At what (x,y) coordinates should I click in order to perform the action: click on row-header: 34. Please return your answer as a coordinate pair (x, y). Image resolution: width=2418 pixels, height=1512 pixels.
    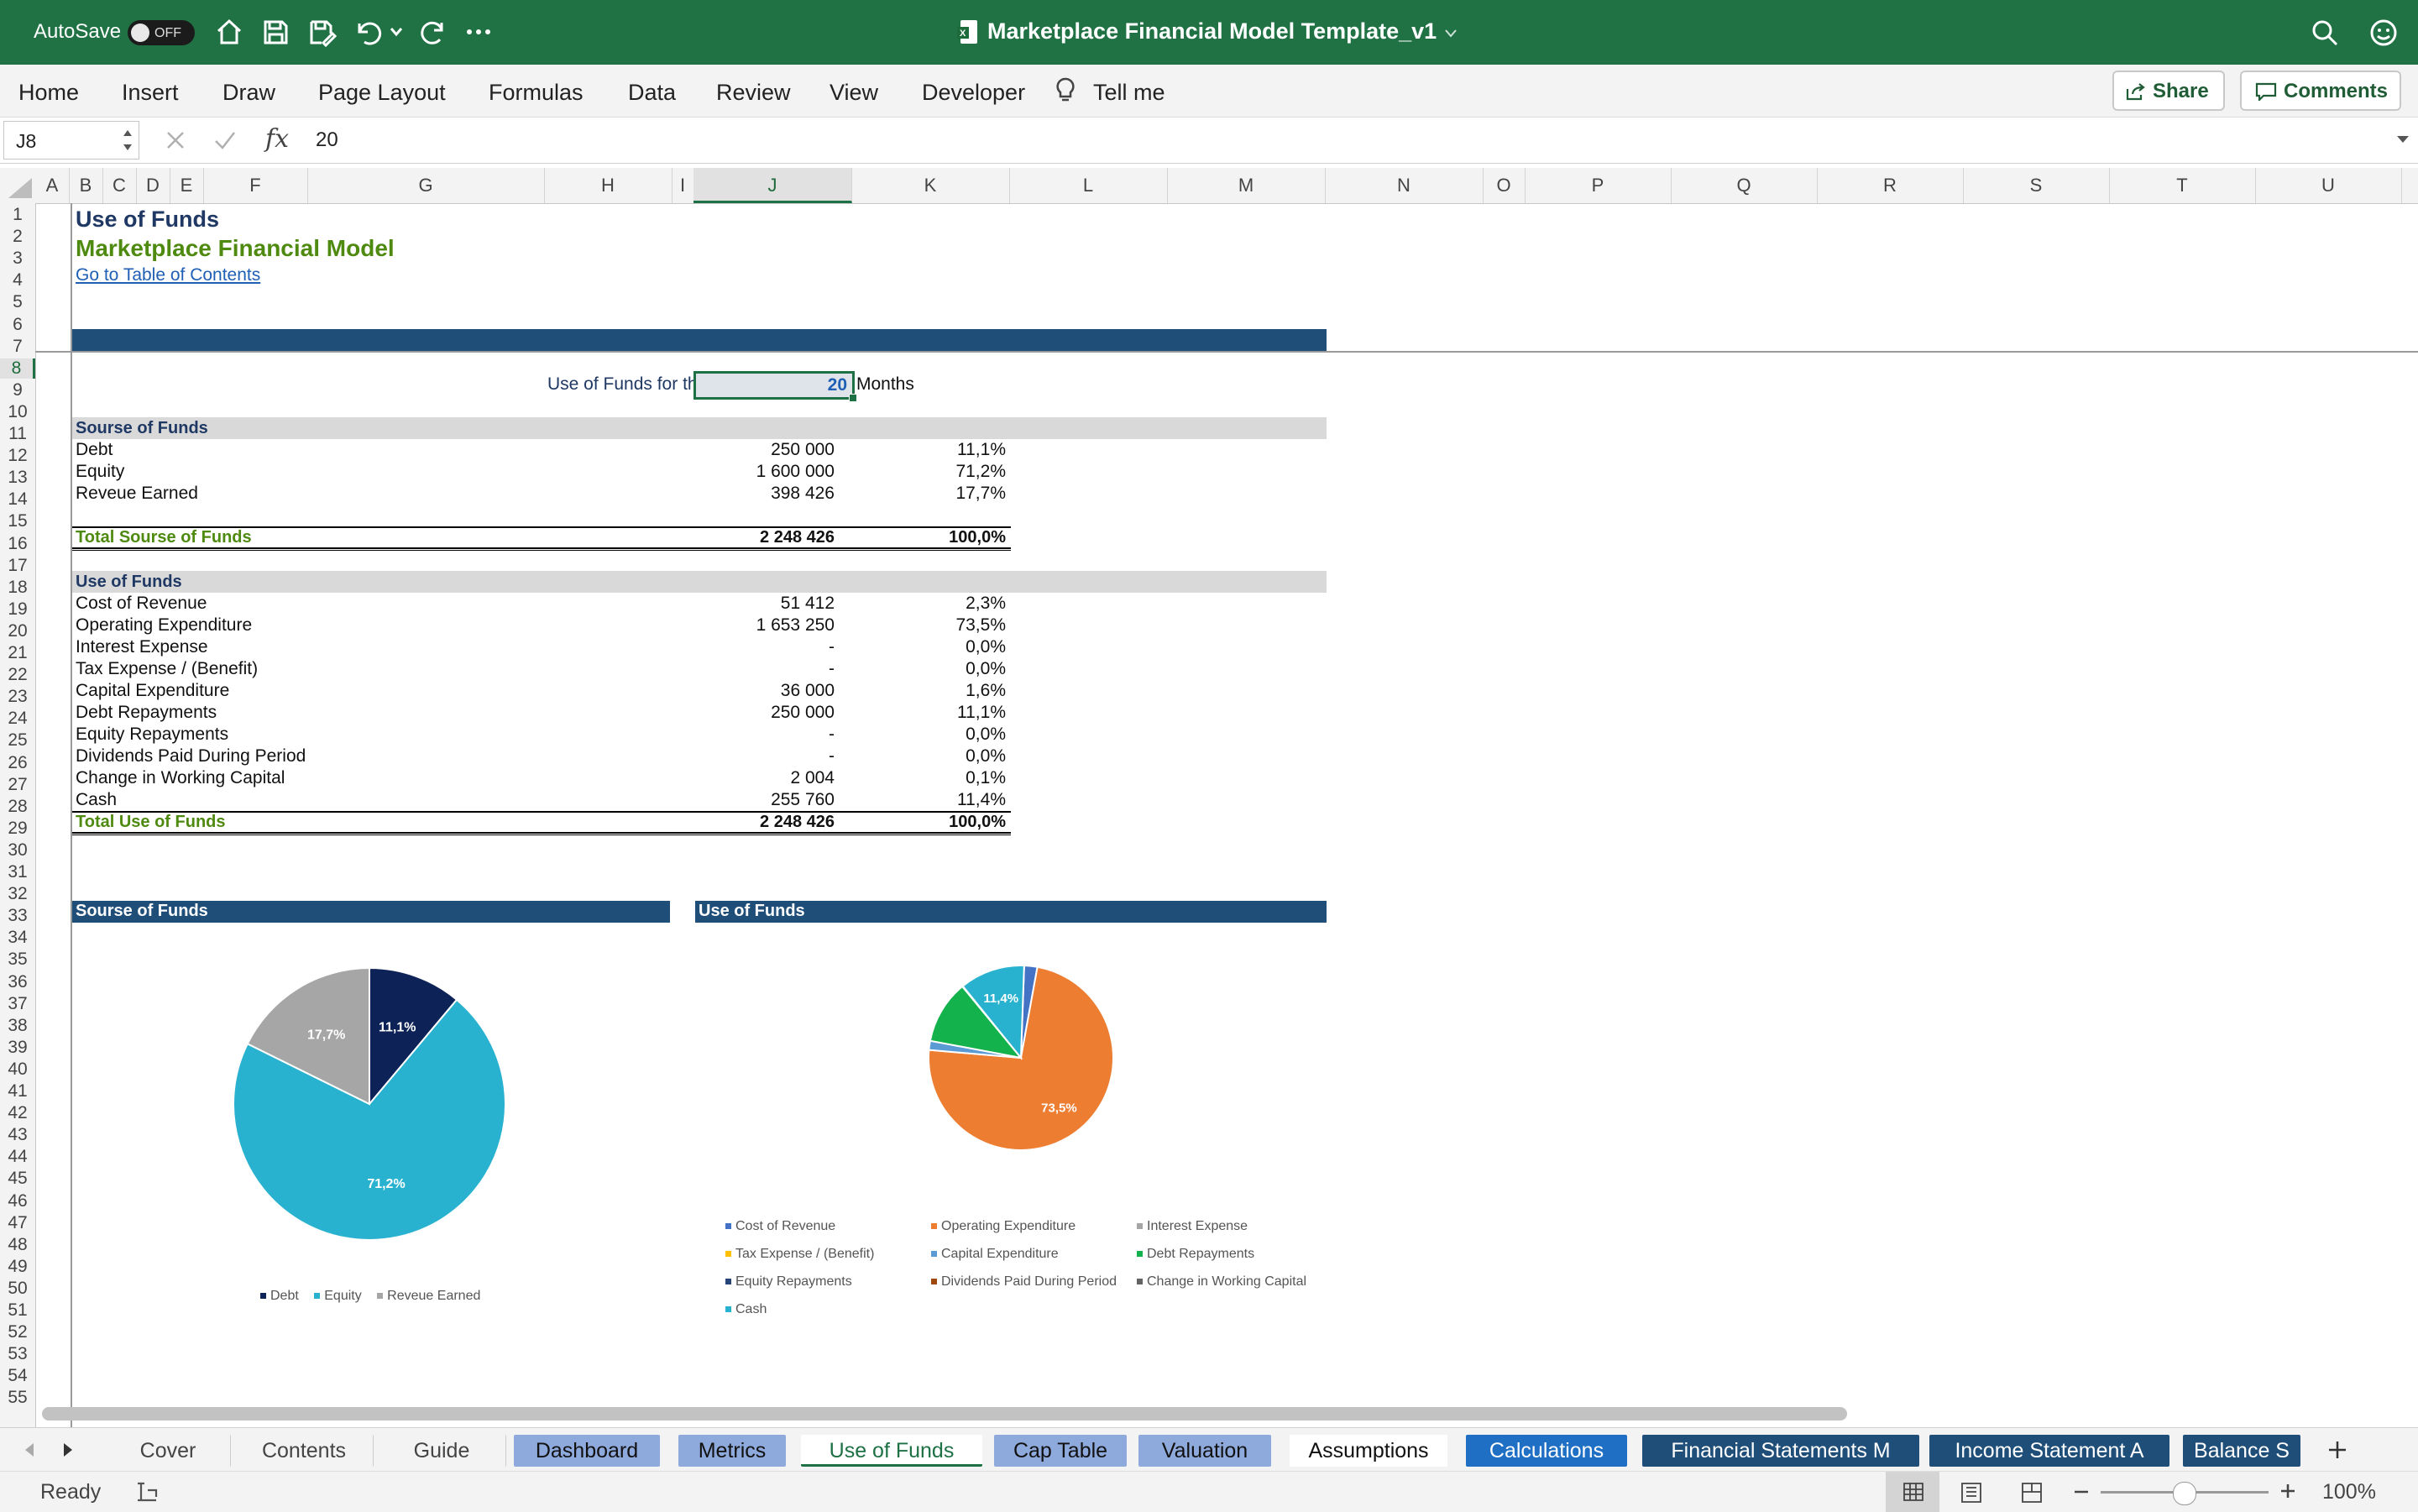
    Looking at the image, I should click on (17, 938).